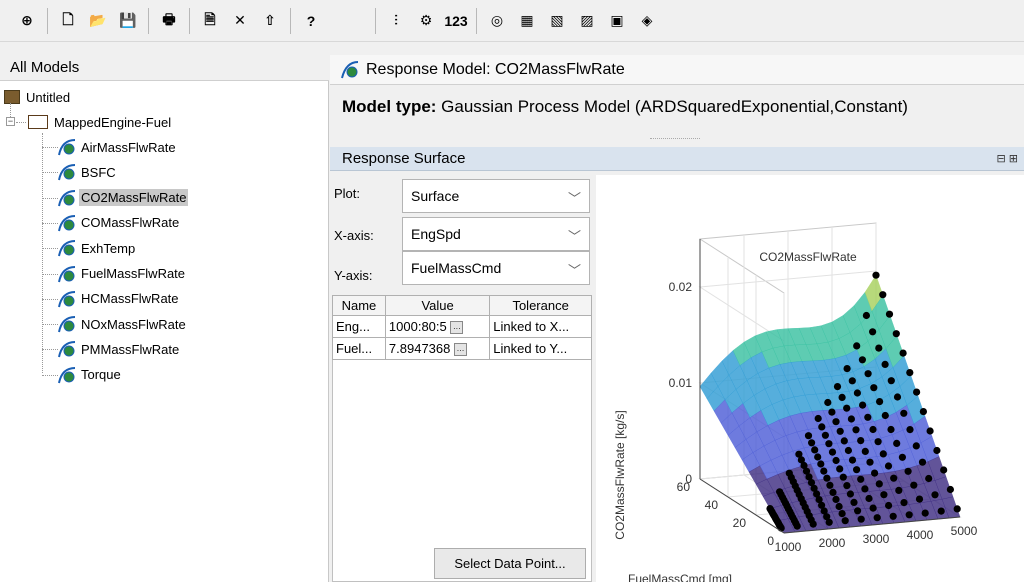 The image size is (1024, 582). Describe the element at coordinates (122, 274) in the screenshot. I see `tree-item-model: FuelMassFlwRate` at that location.